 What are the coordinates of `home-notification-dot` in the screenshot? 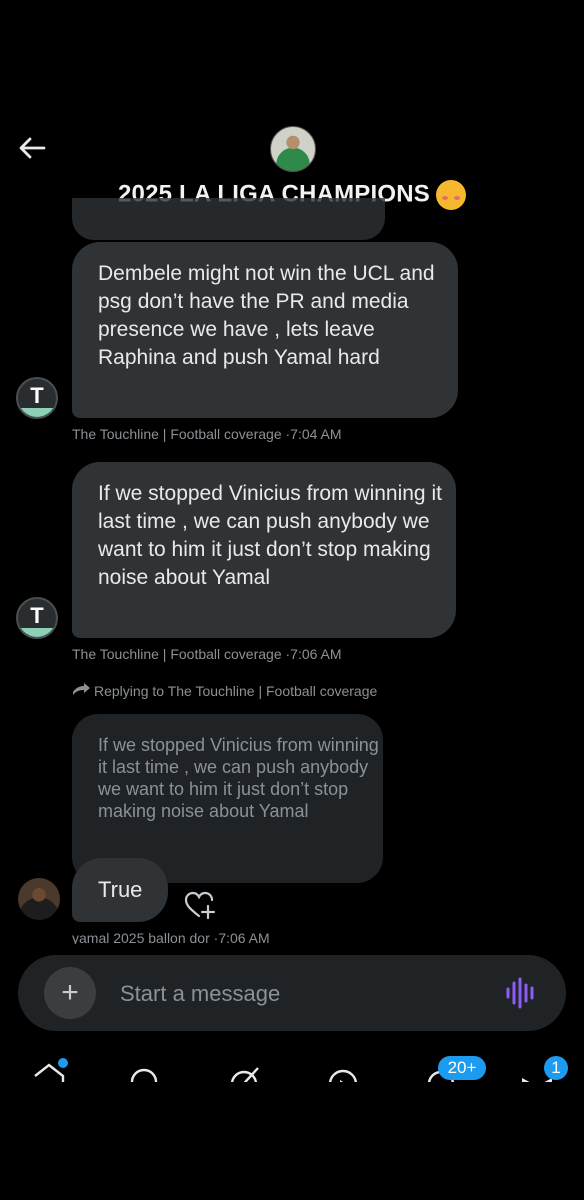 It's located at (63, 1063).